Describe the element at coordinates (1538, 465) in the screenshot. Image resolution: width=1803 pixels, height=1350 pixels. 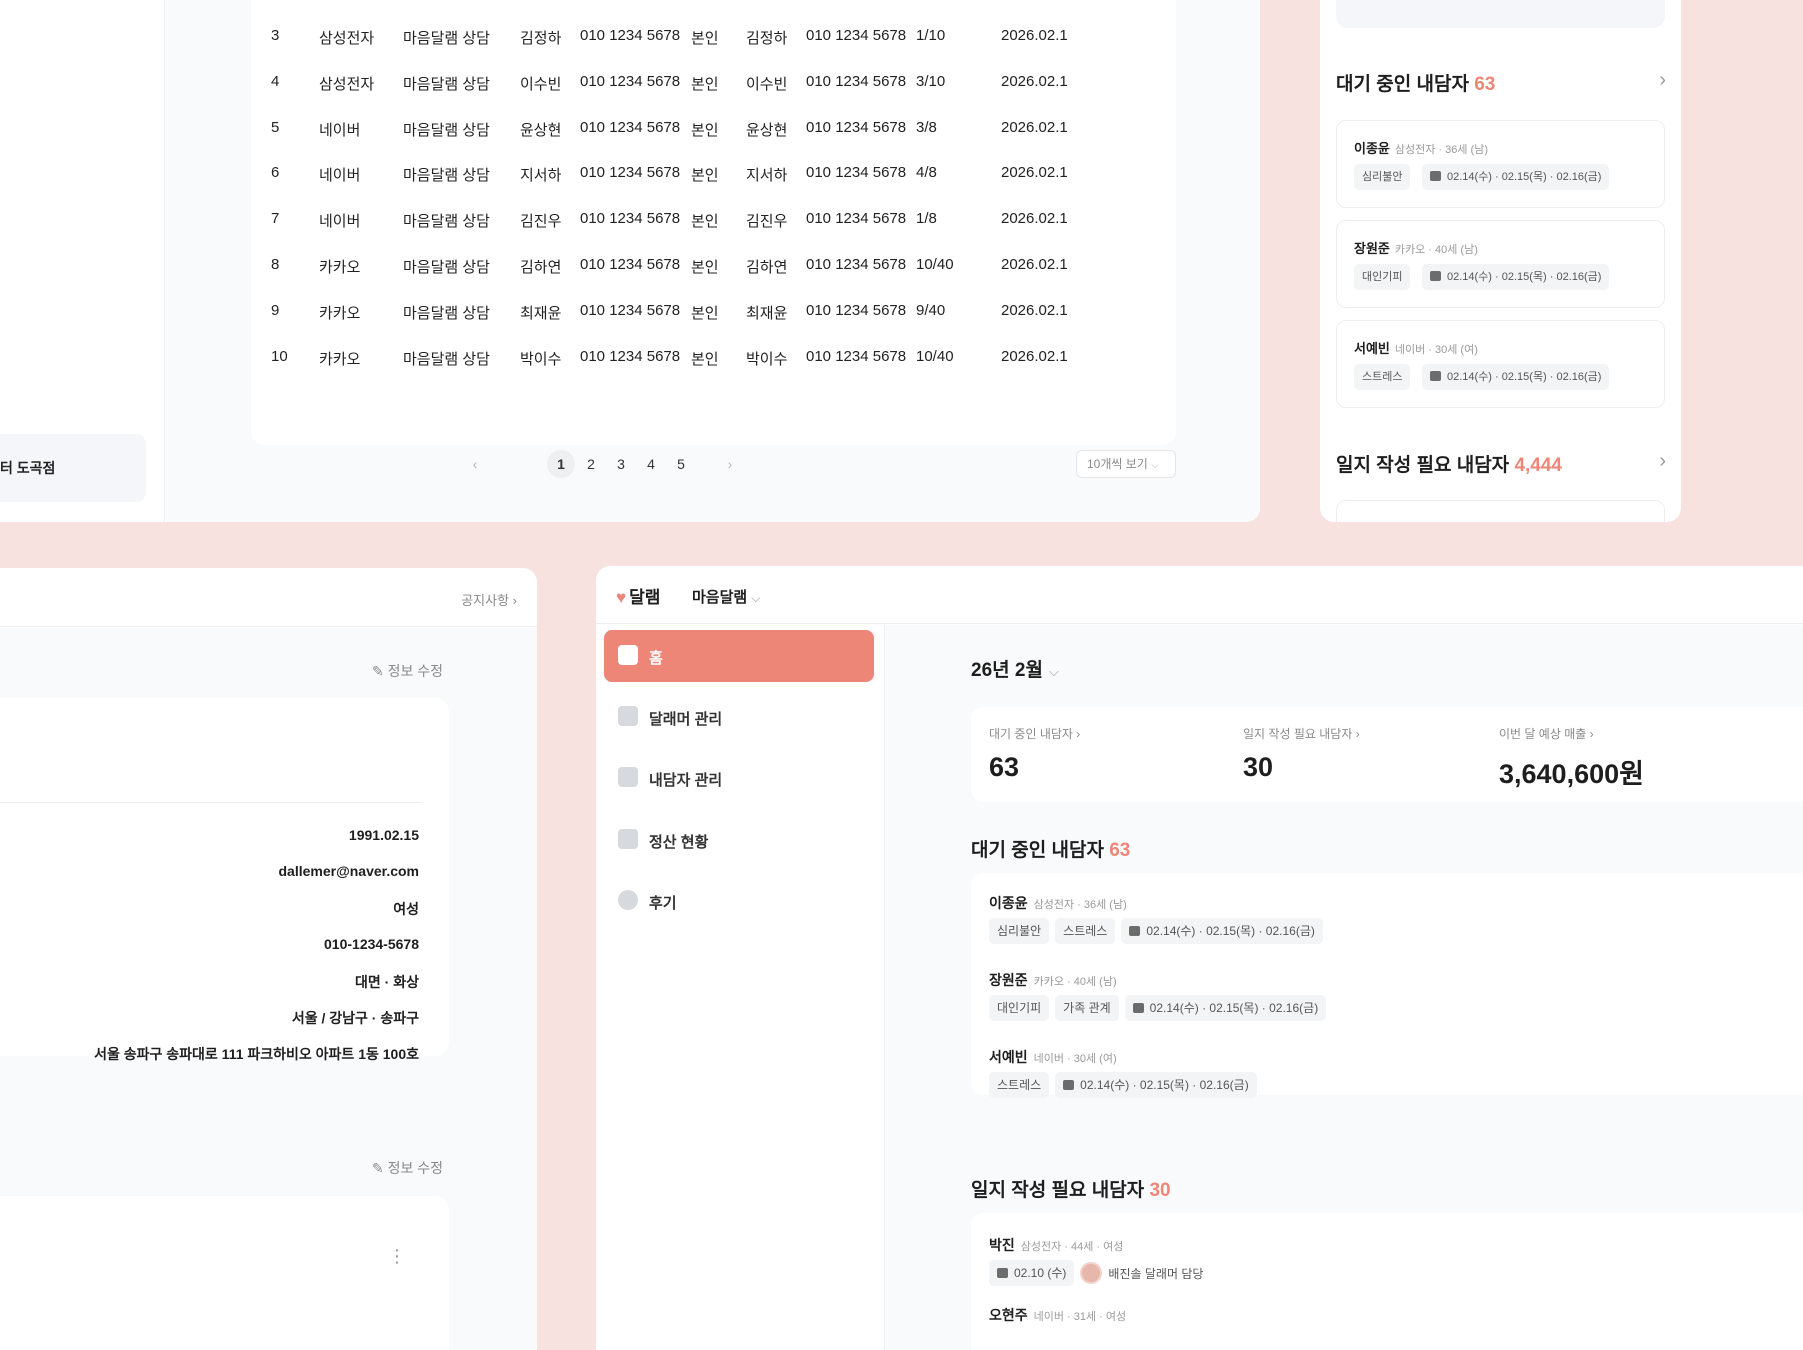
I see `journal-needed-count: 4,444` at that location.